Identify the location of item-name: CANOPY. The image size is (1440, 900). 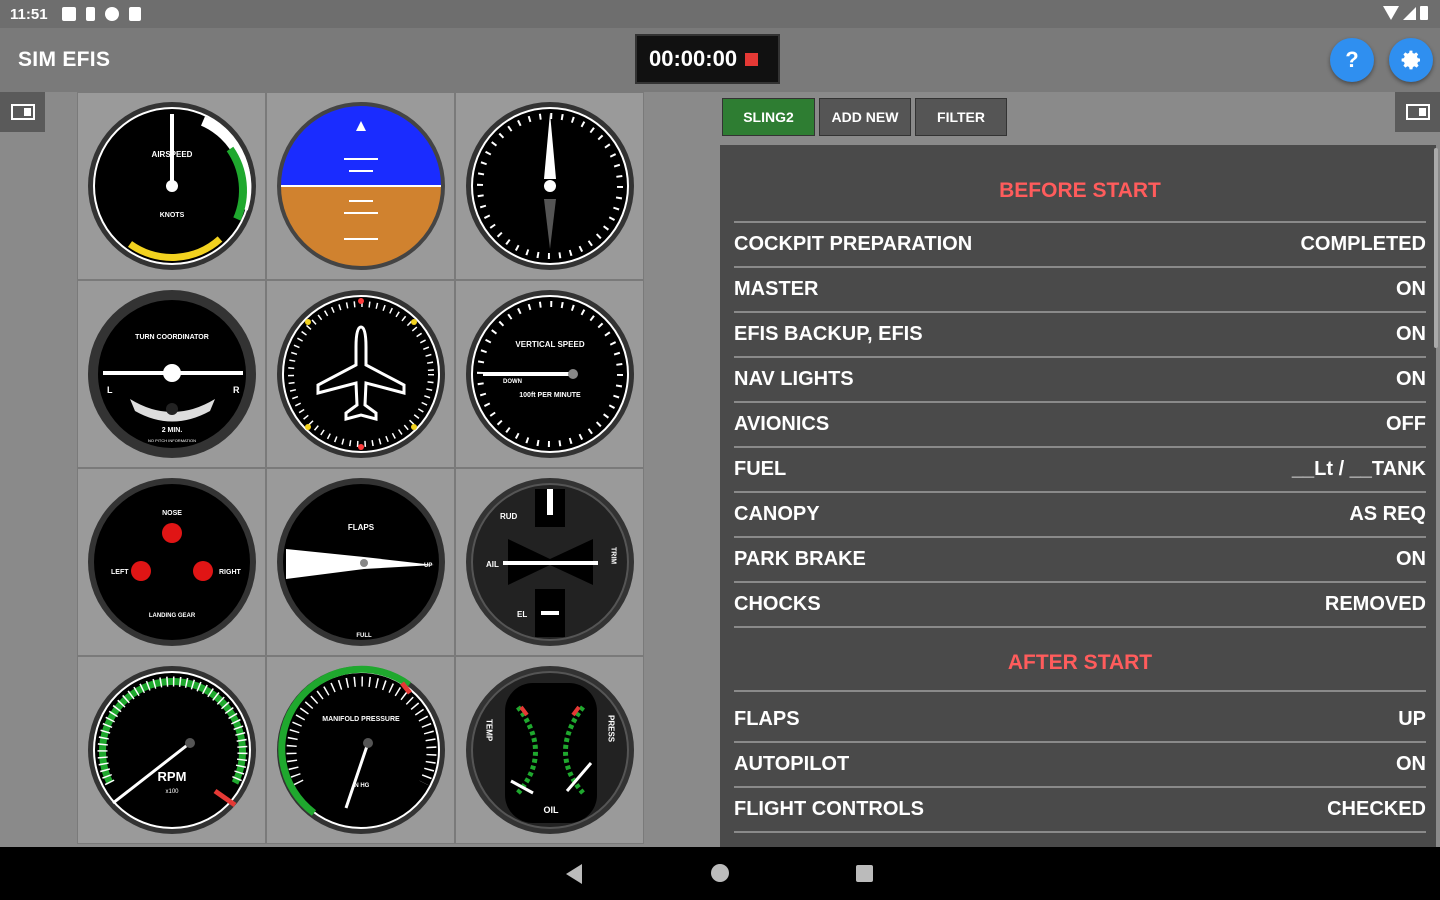
(777, 514).